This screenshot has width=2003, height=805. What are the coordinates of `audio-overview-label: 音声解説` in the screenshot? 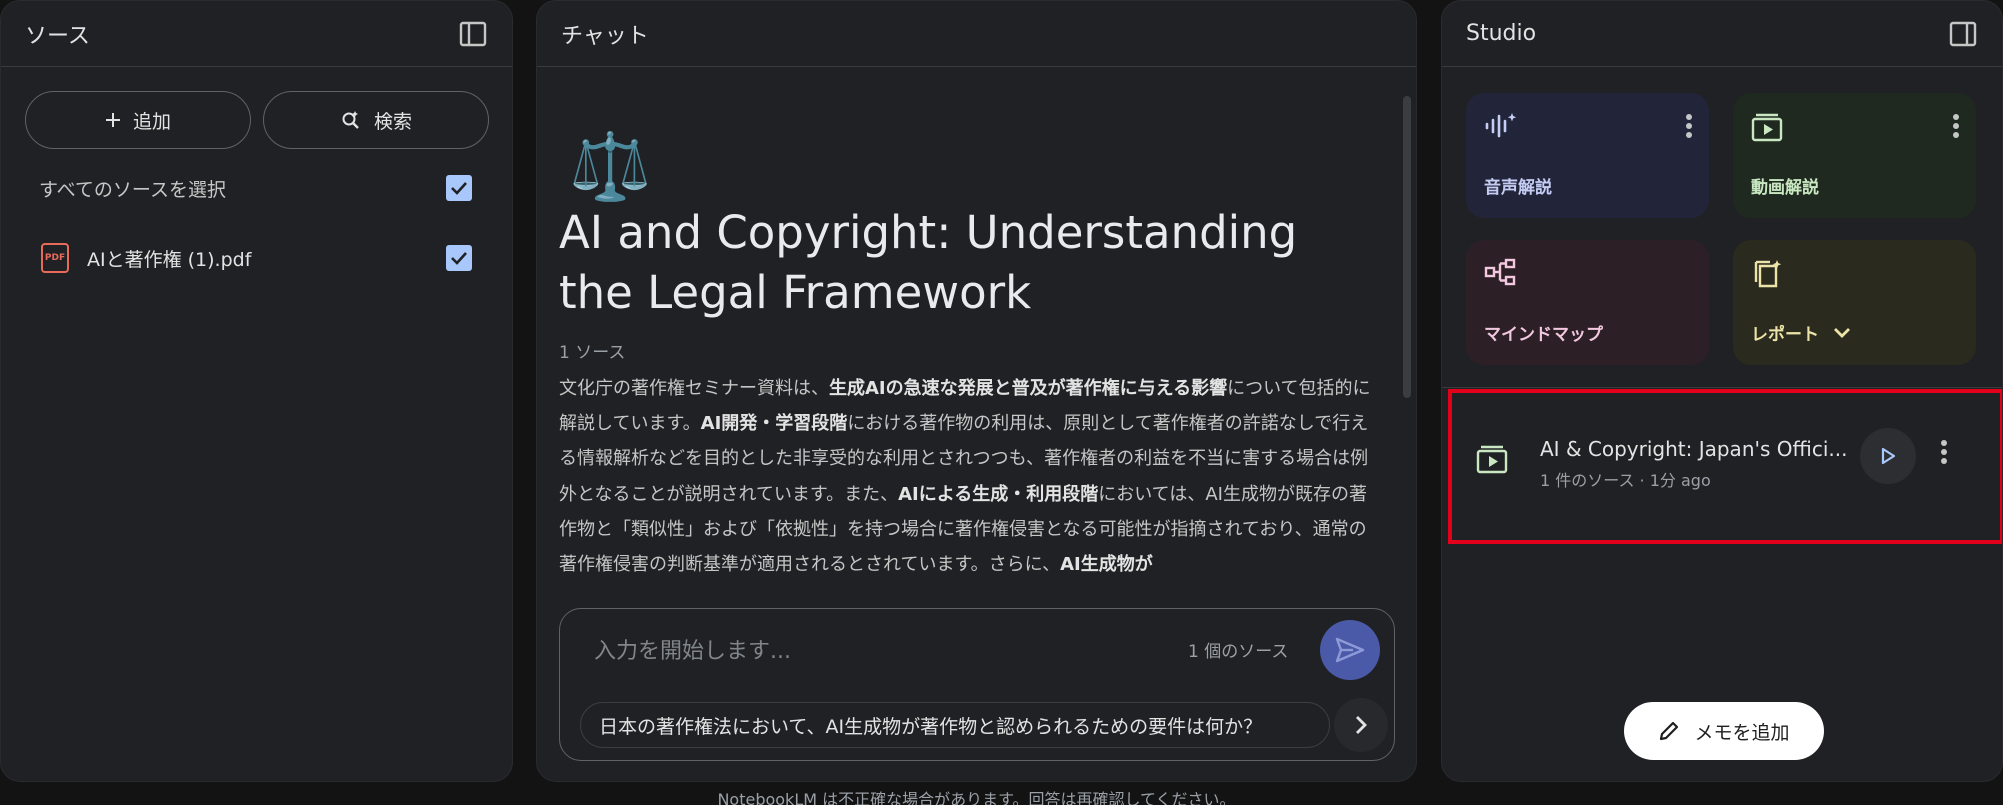 It's located at (1518, 188).